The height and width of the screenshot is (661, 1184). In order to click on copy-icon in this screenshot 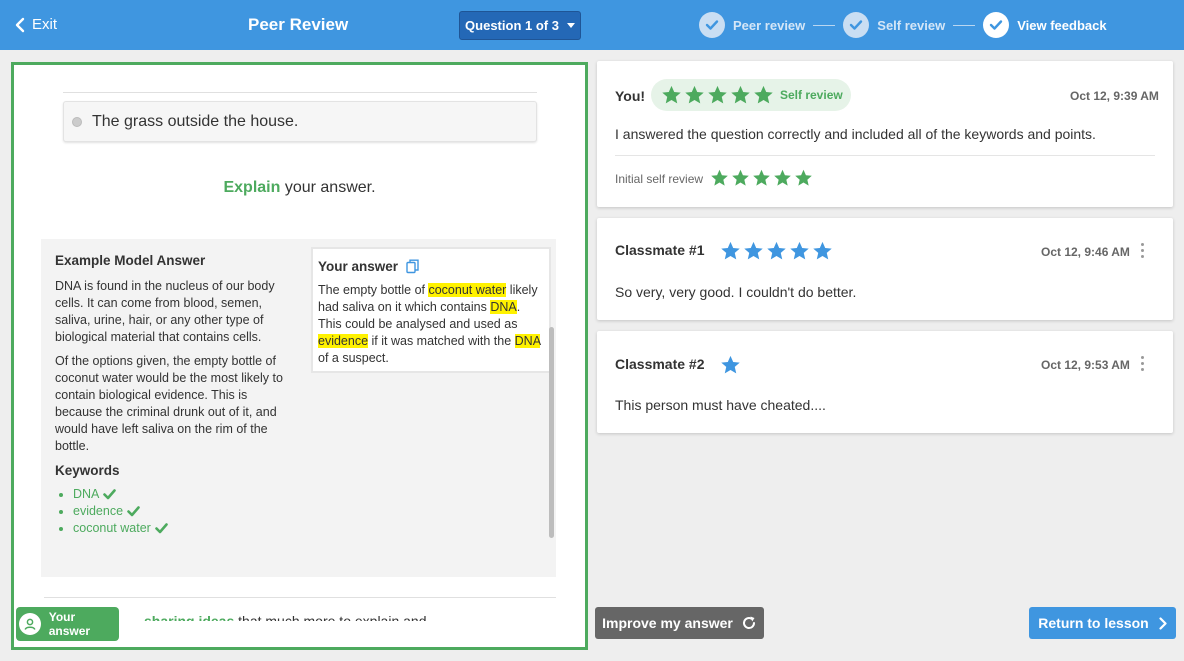, I will do `click(412, 266)`.